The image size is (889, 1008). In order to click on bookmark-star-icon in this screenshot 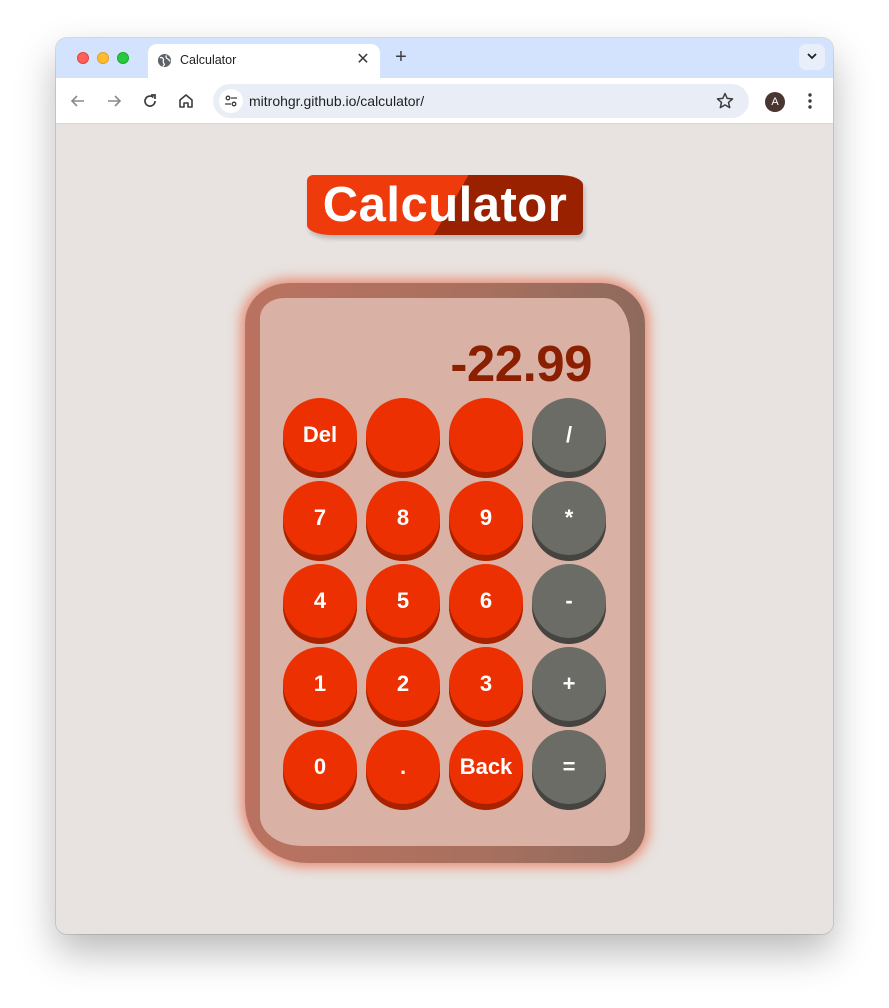, I will do `click(725, 101)`.